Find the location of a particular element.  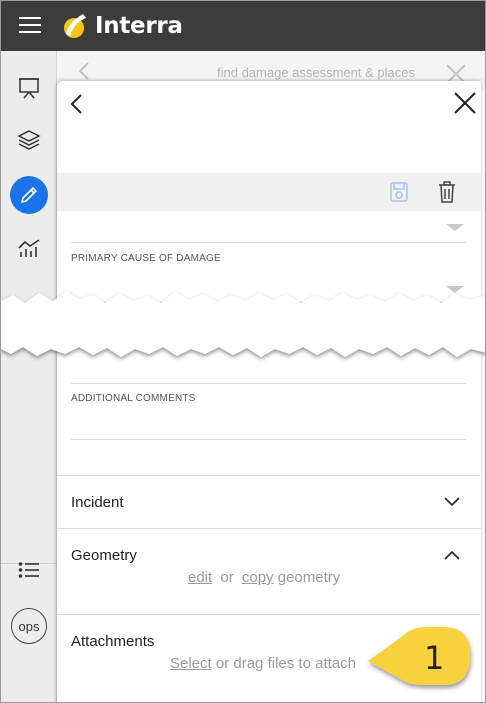

interra-logo-icon is located at coordinates (75, 26).